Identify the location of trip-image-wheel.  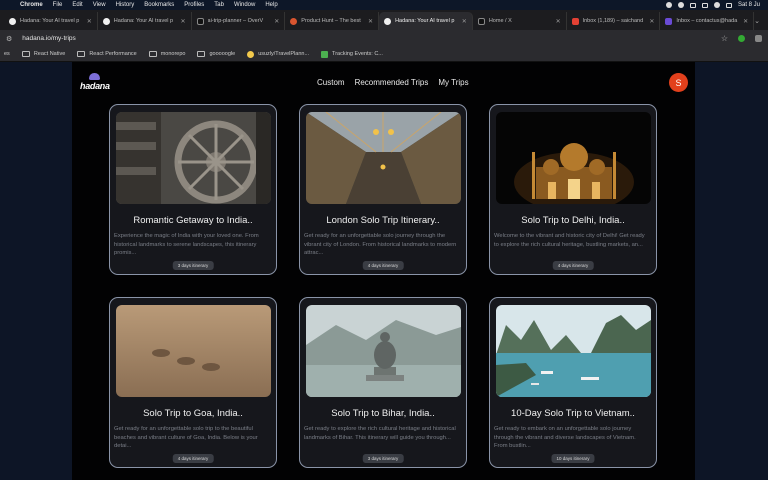
(193, 158).